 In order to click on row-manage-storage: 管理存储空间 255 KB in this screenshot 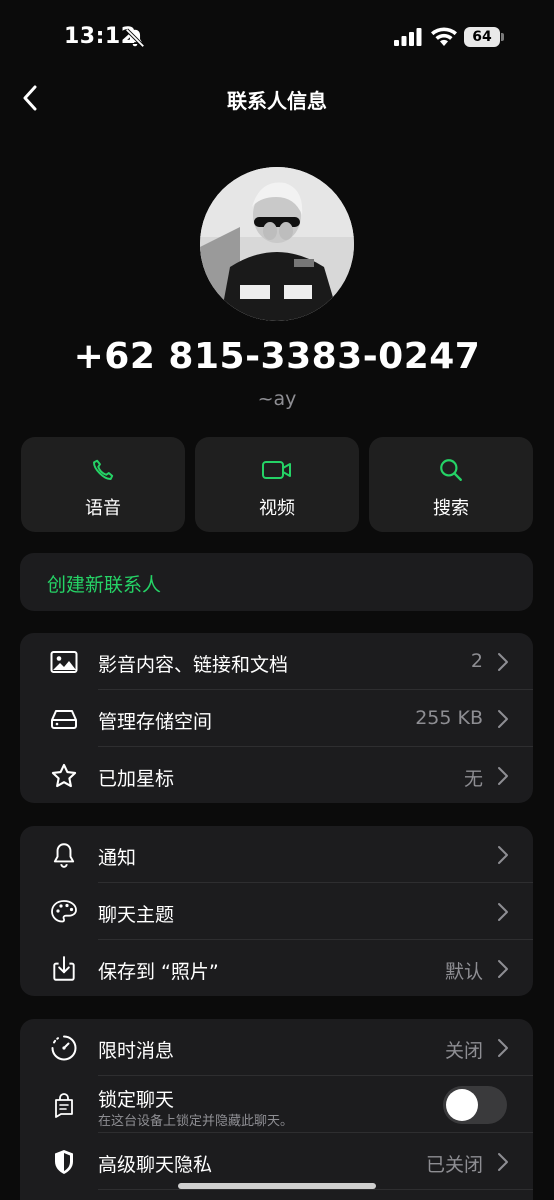, I will do `click(276, 718)`.